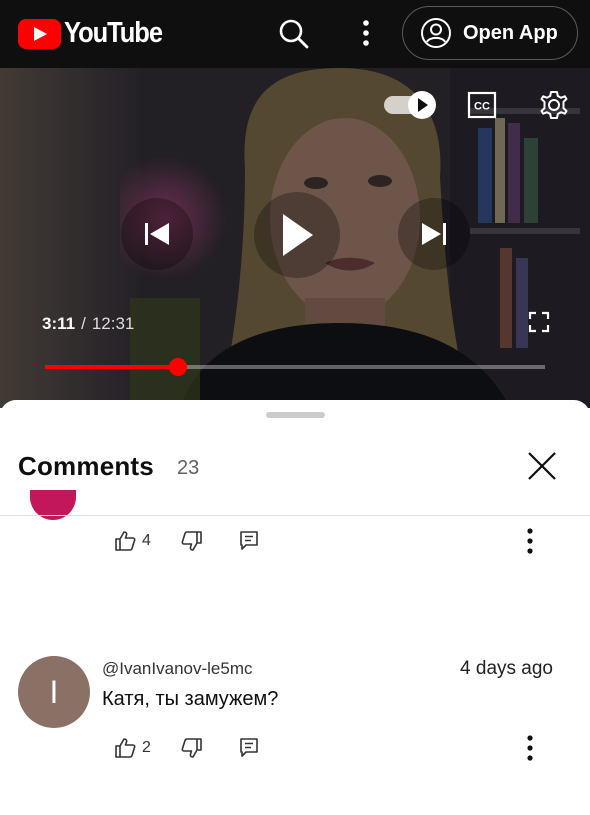  I want to click on logo-text: YouTube, so click(113, 33).